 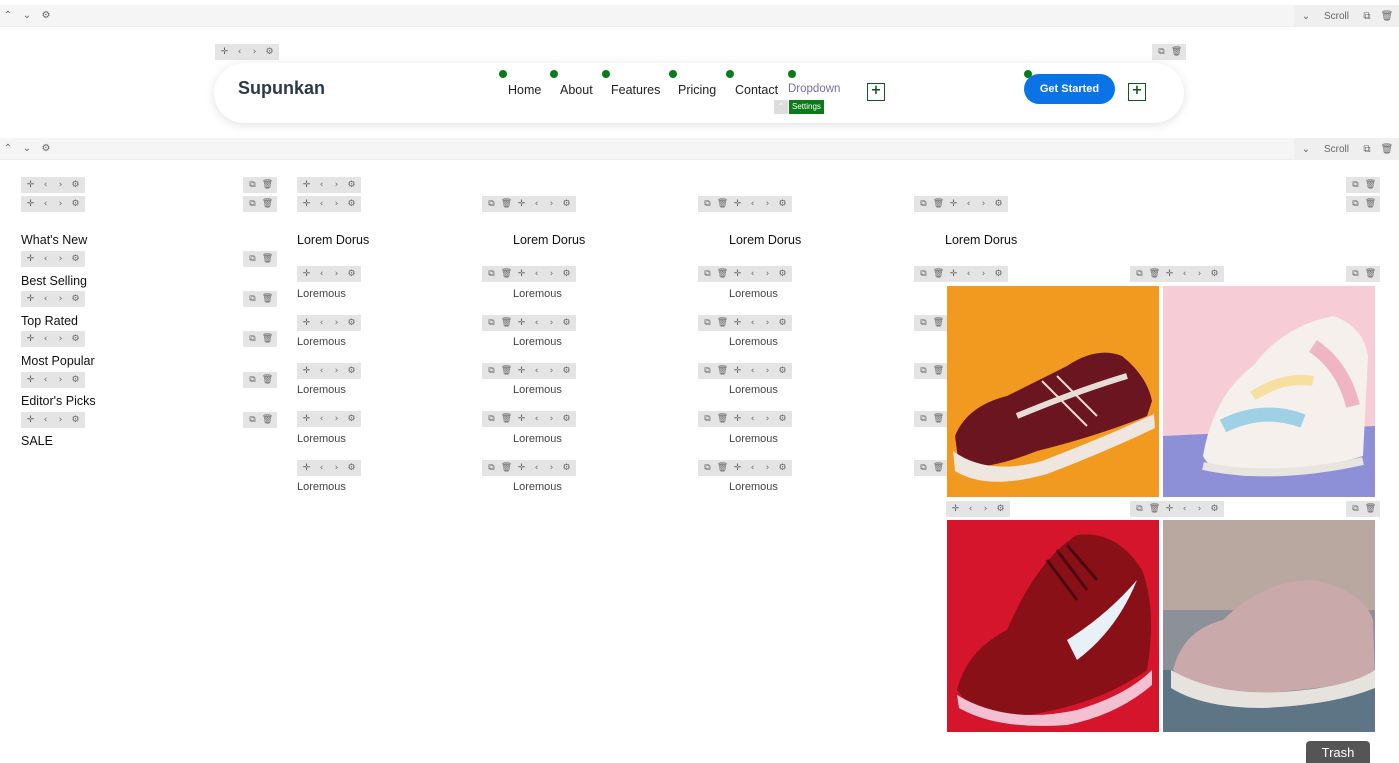 I want to click on product-image-pink-sneaker, so click(x=1269, y=626).